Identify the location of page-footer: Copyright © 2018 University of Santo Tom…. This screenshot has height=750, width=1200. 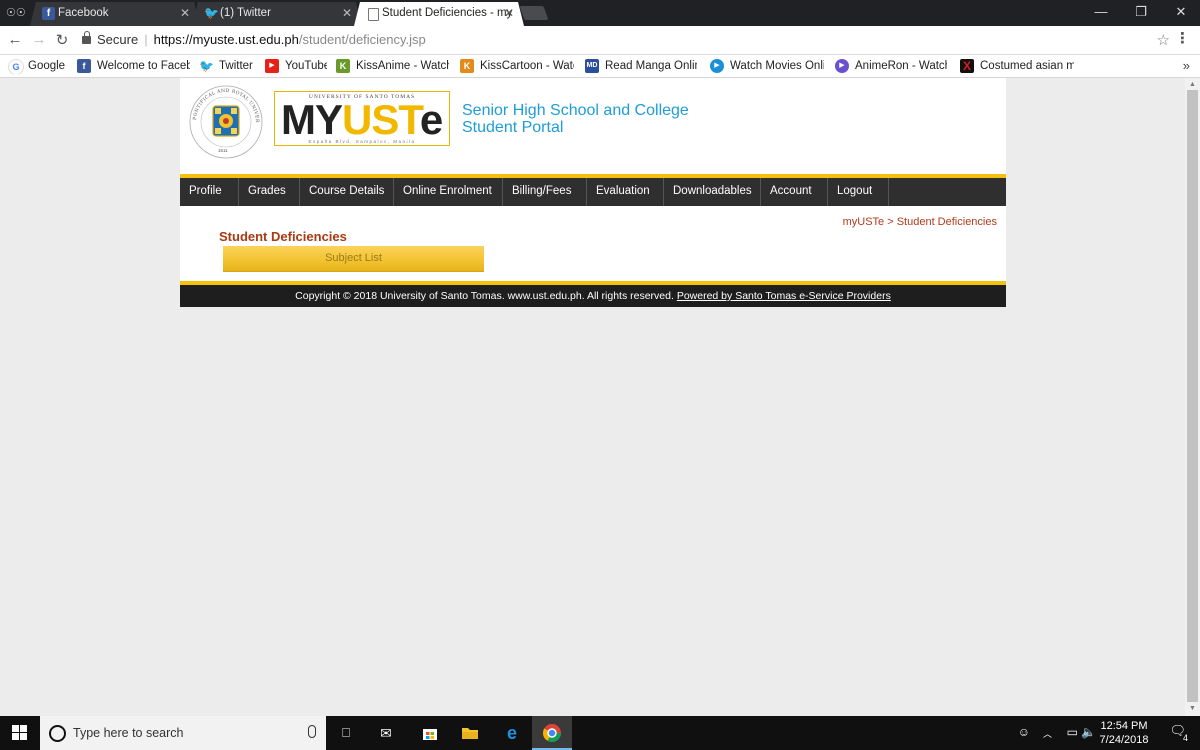
(593, 296).